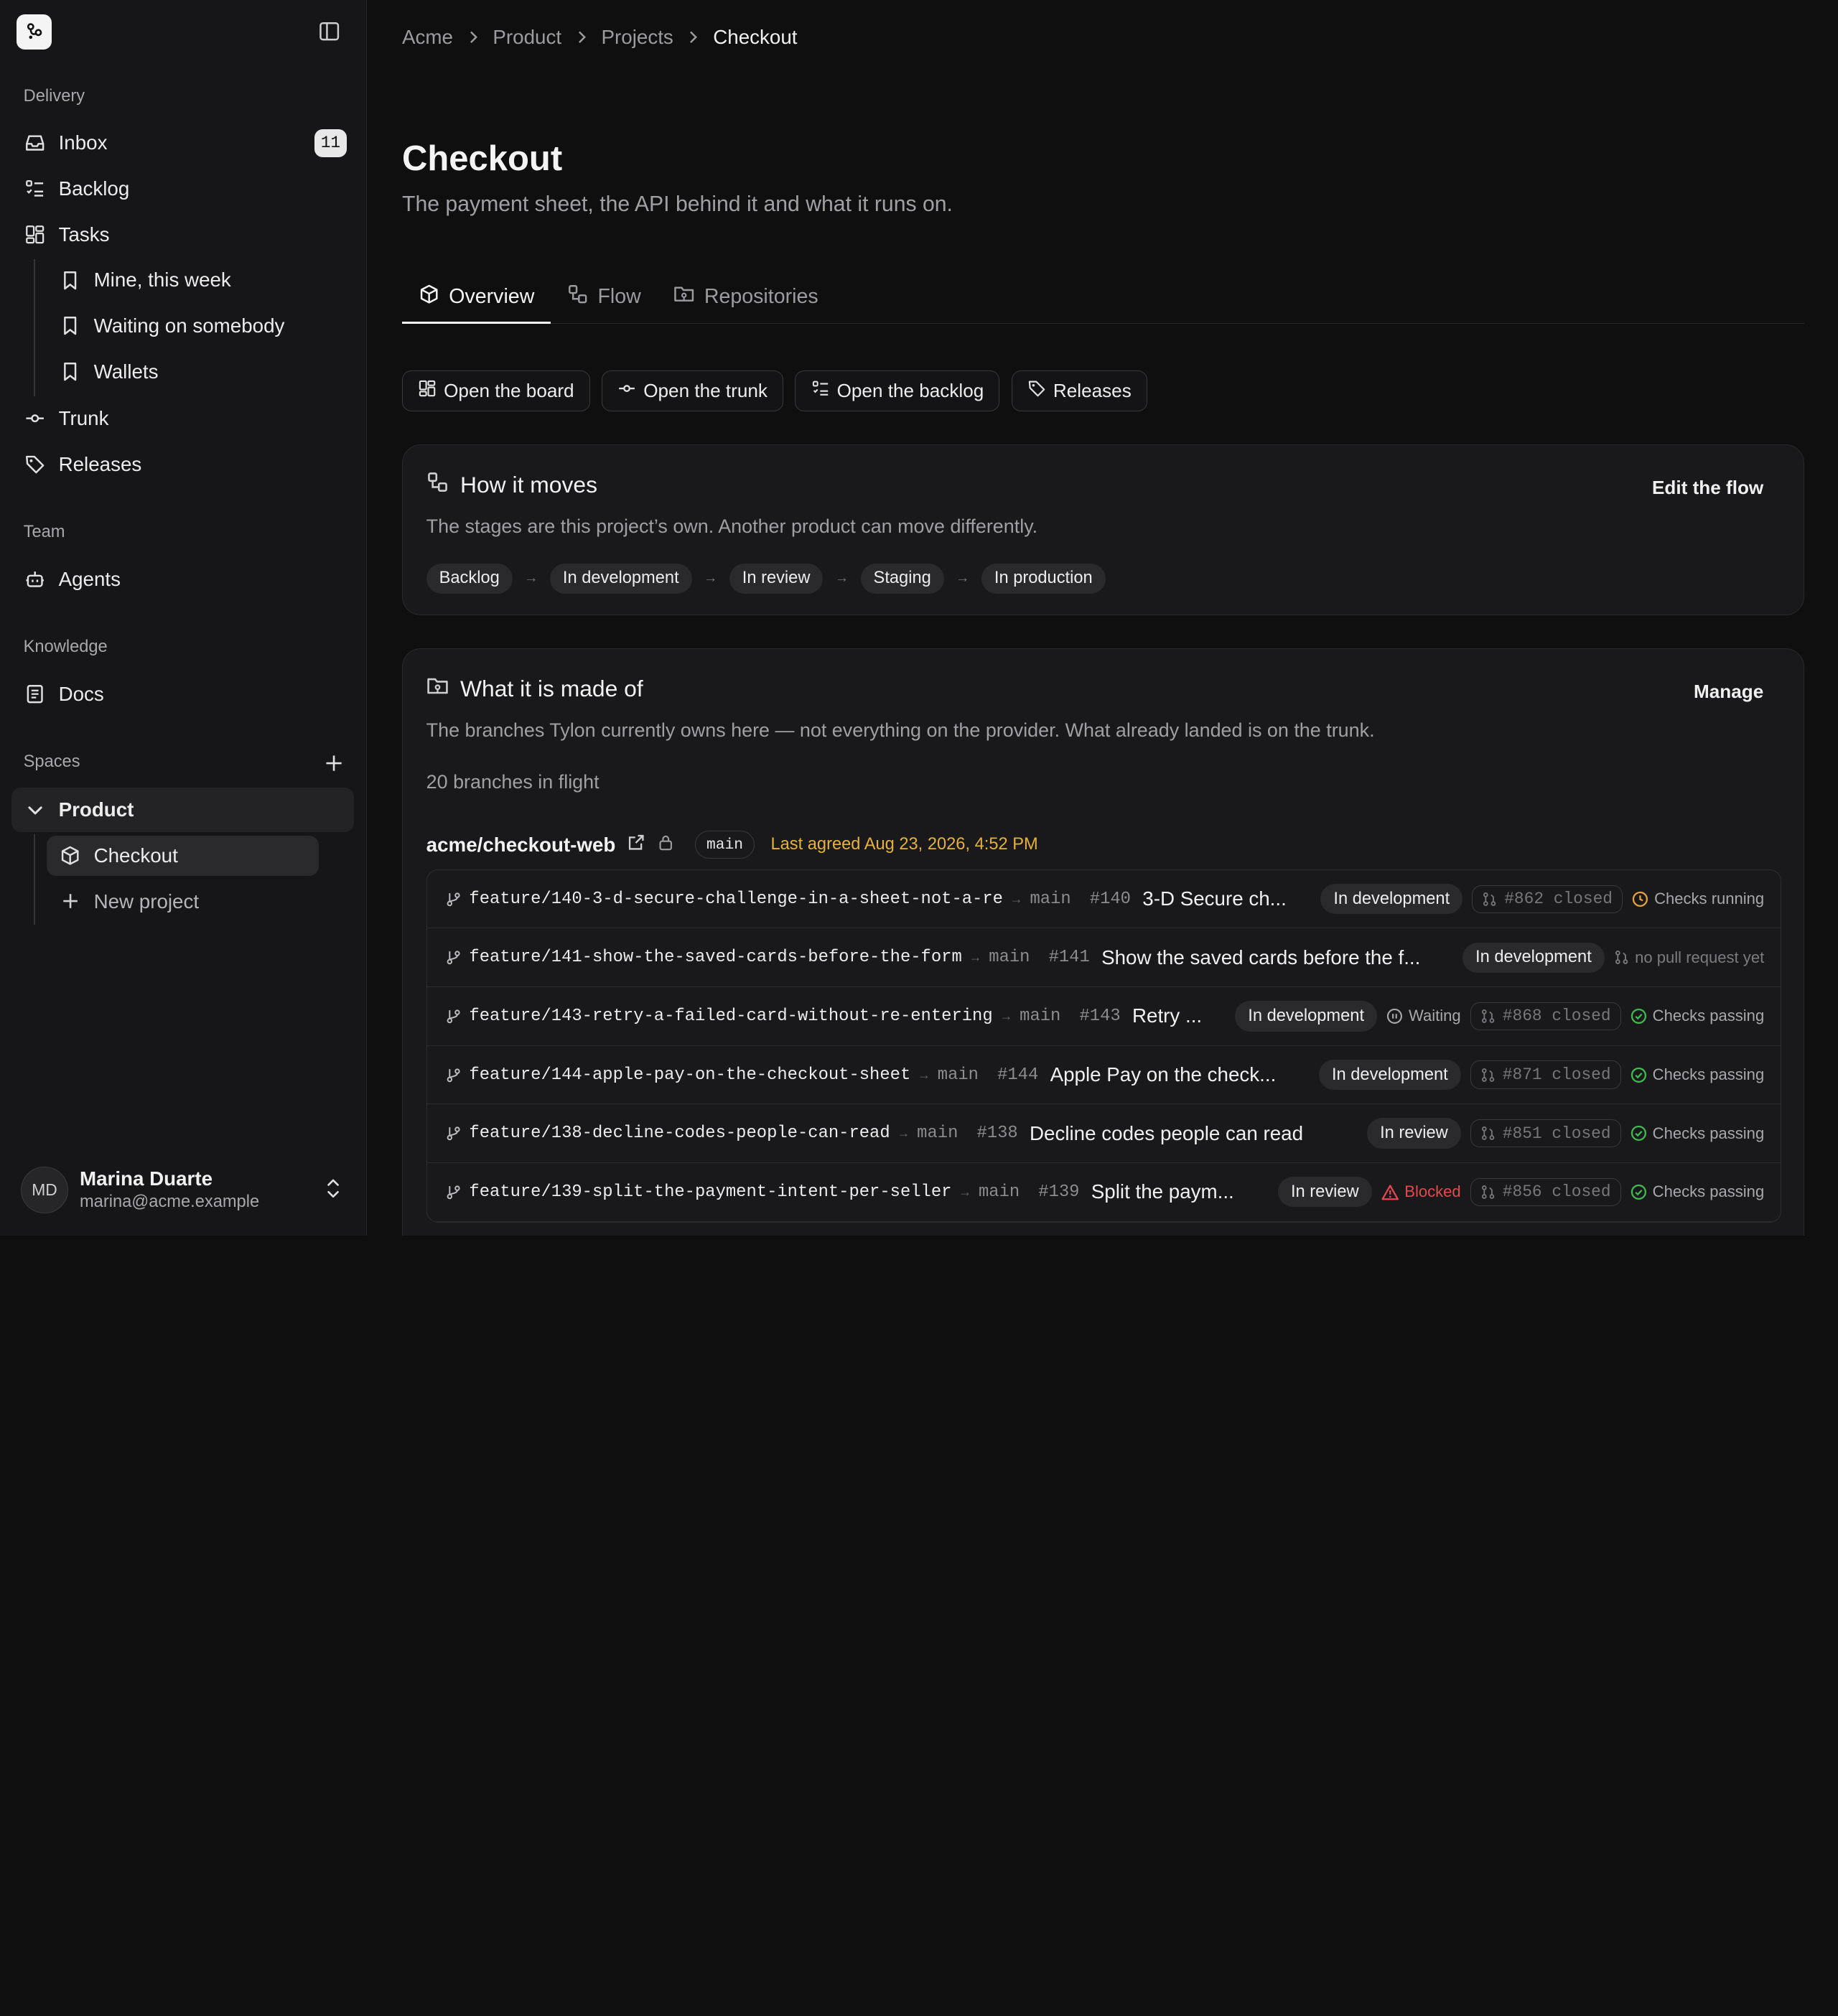 This screenshot has height=2016, width=1838. I want to click on external-link-icon, so click(636, 845).